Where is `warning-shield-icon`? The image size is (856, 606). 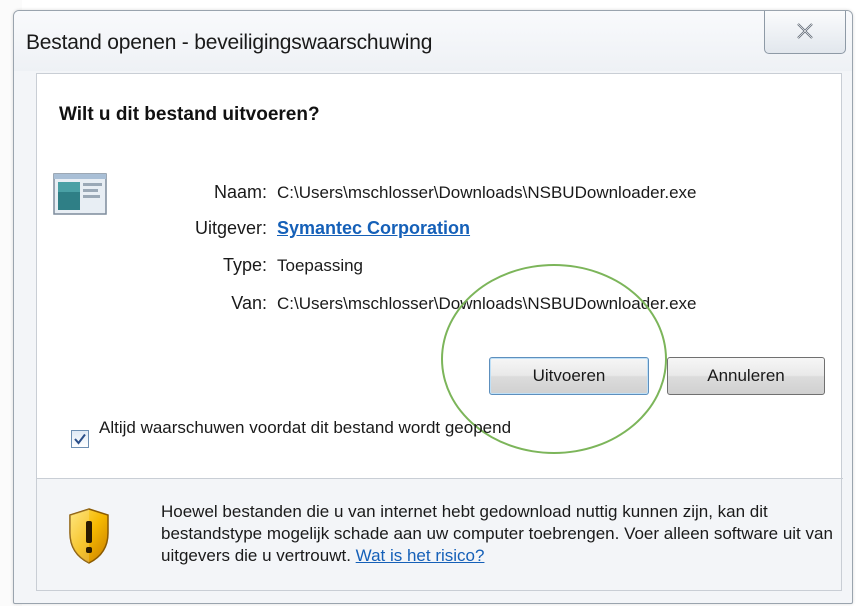 warning-shield-icon is located at coordinates (89, 536).